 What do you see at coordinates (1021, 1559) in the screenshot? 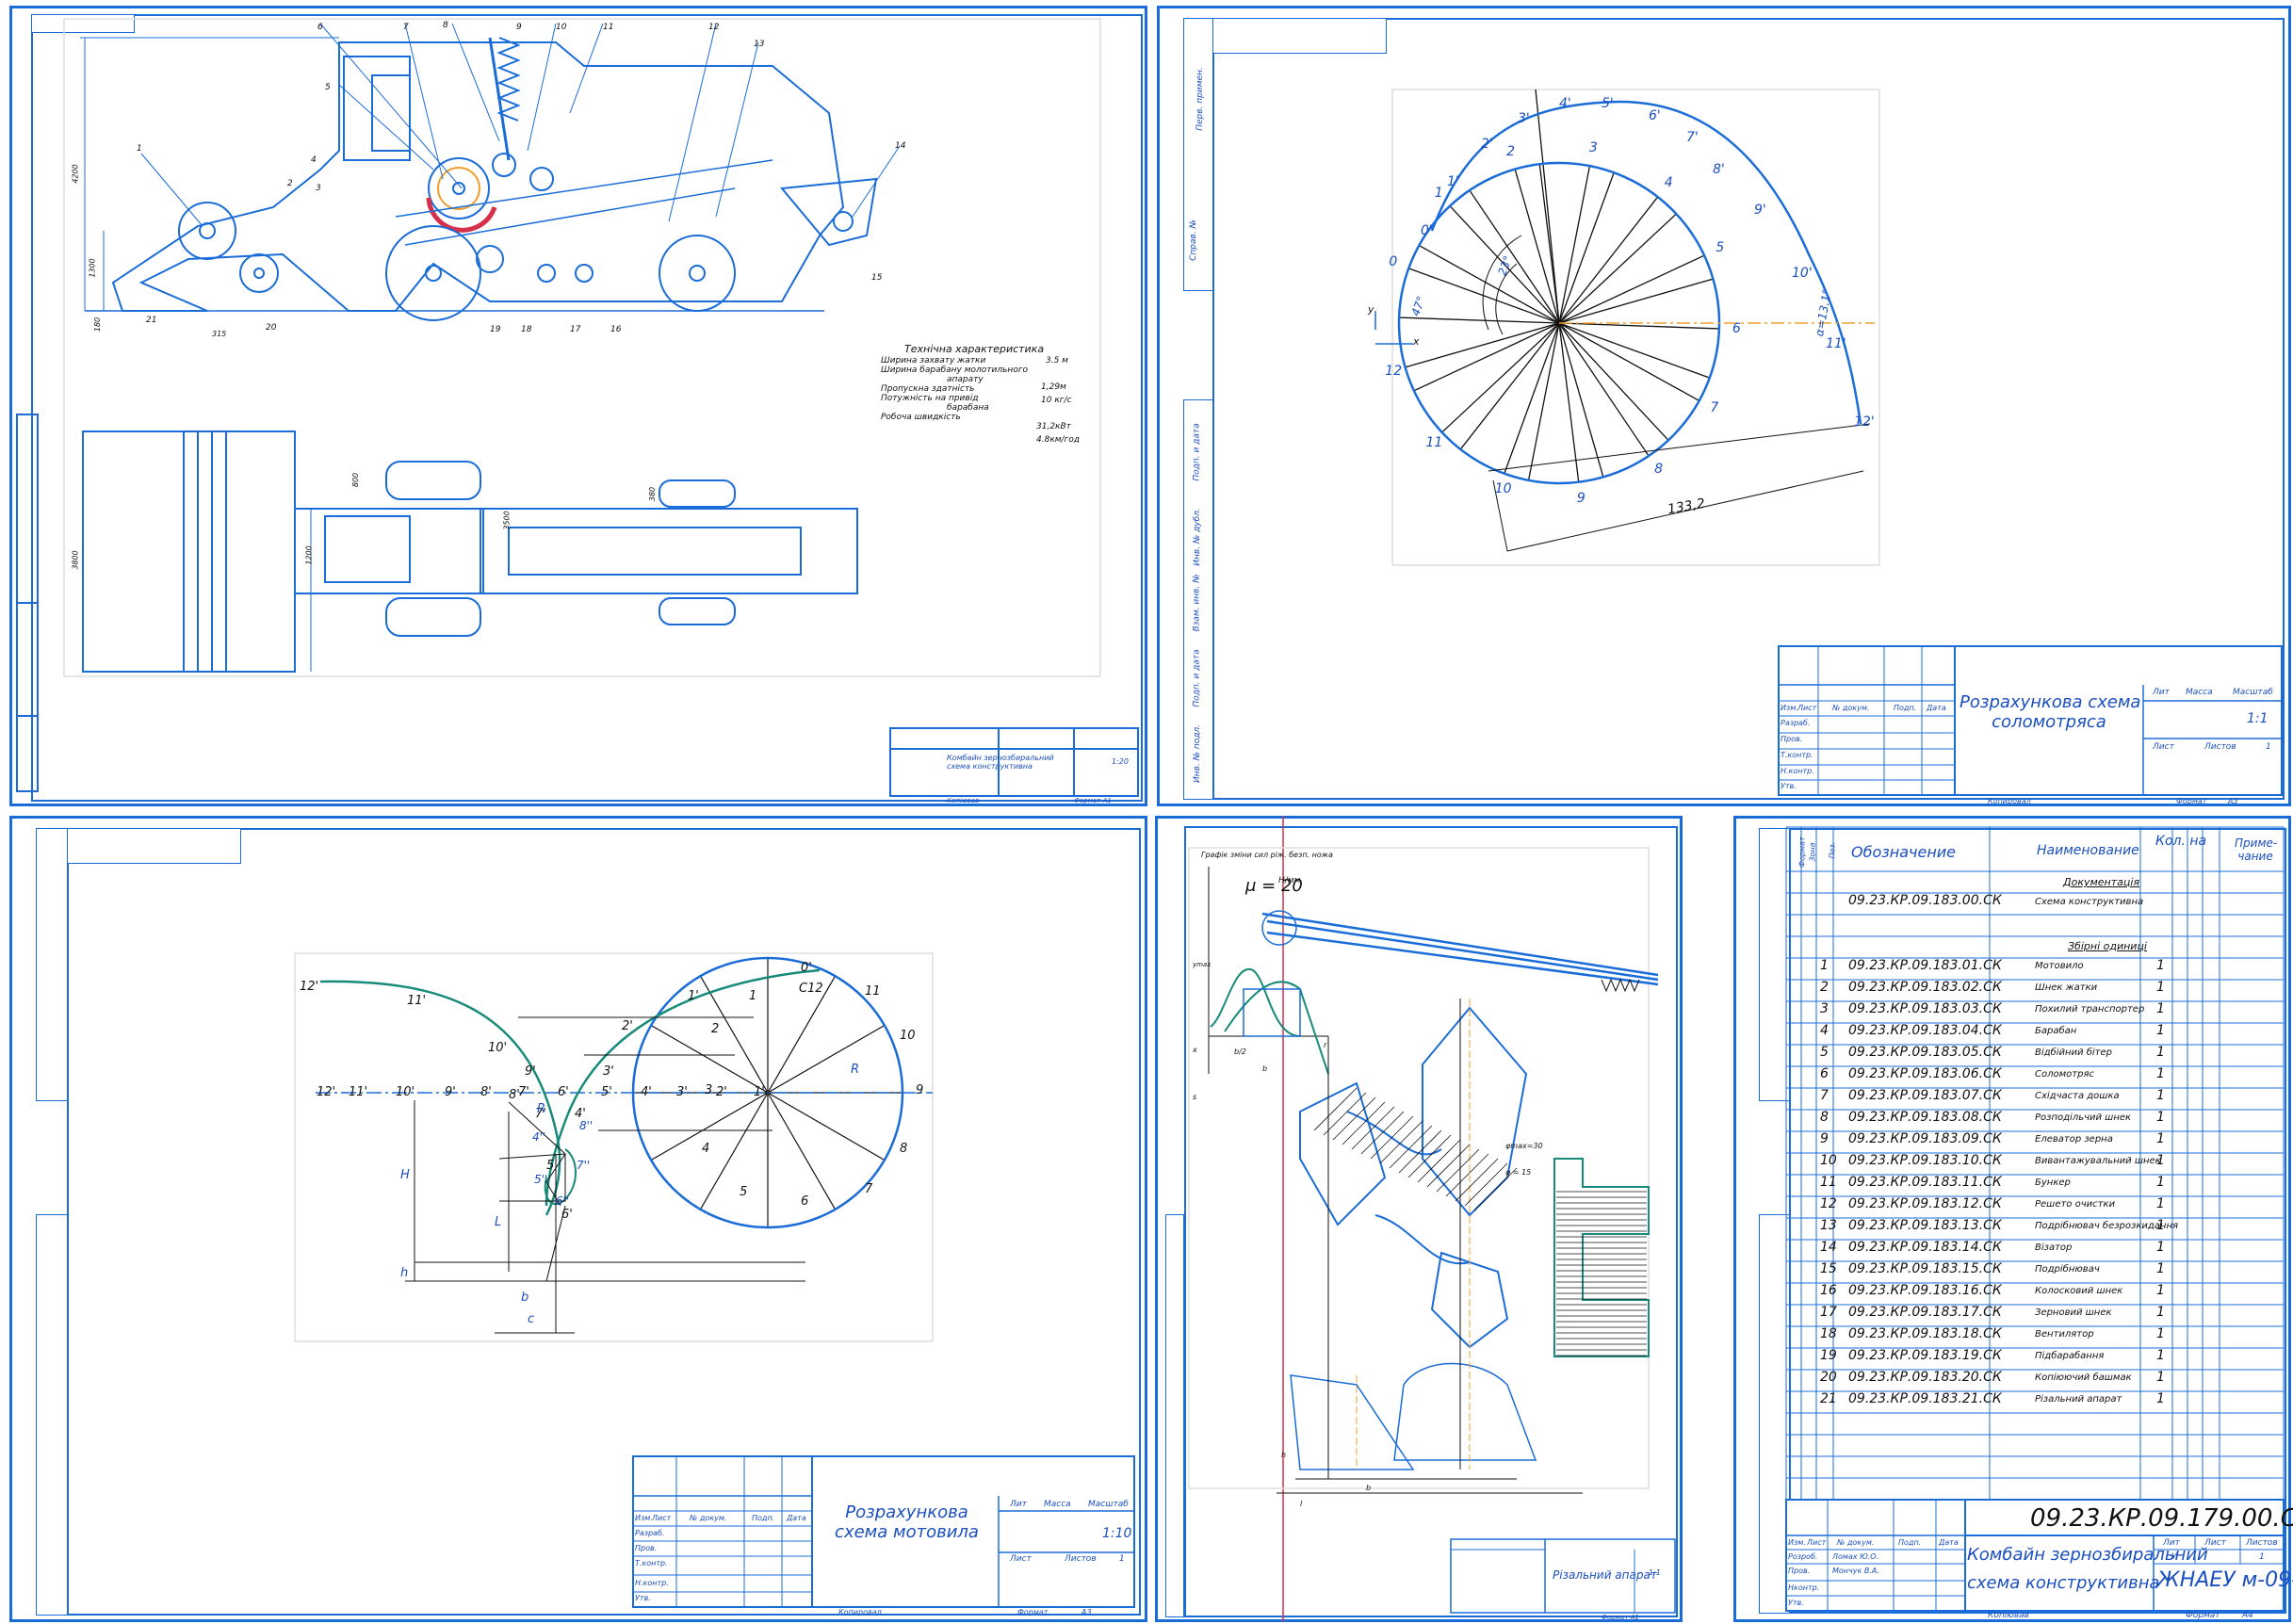
I see `sheet3-hdr-sheet: Лист` at bounding box center [1021, 1559].